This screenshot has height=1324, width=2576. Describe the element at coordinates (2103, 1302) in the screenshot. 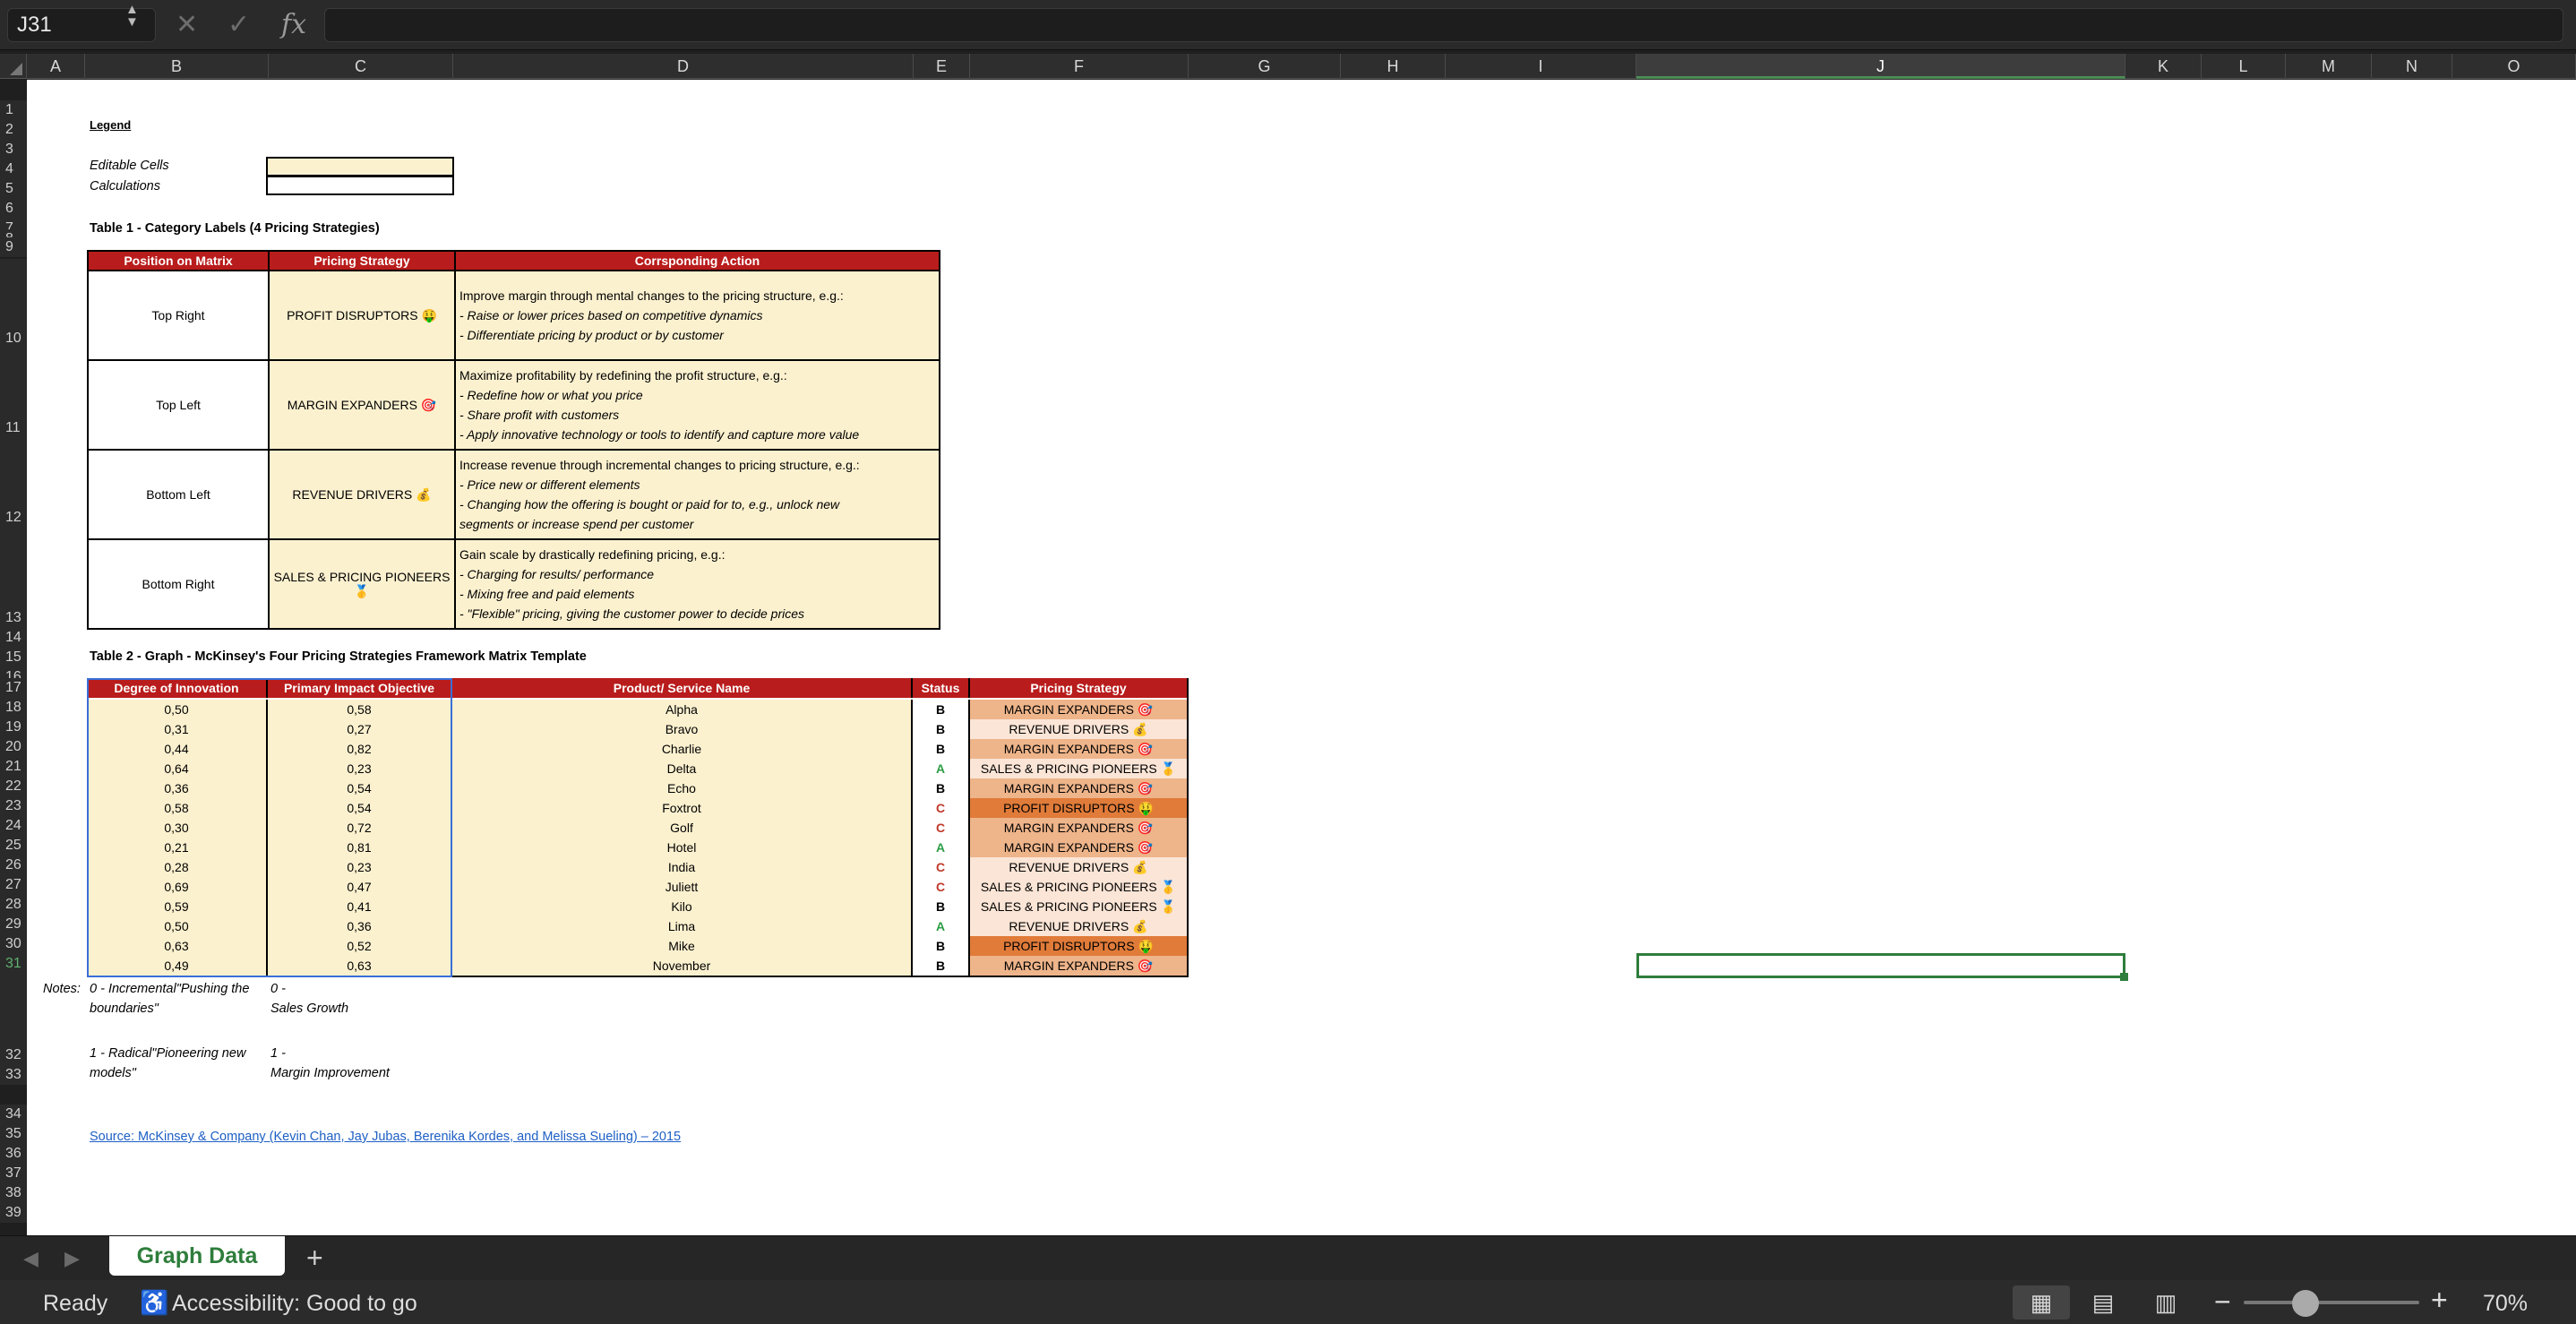

I see `page-layout-view-icon: ▤` at that location.